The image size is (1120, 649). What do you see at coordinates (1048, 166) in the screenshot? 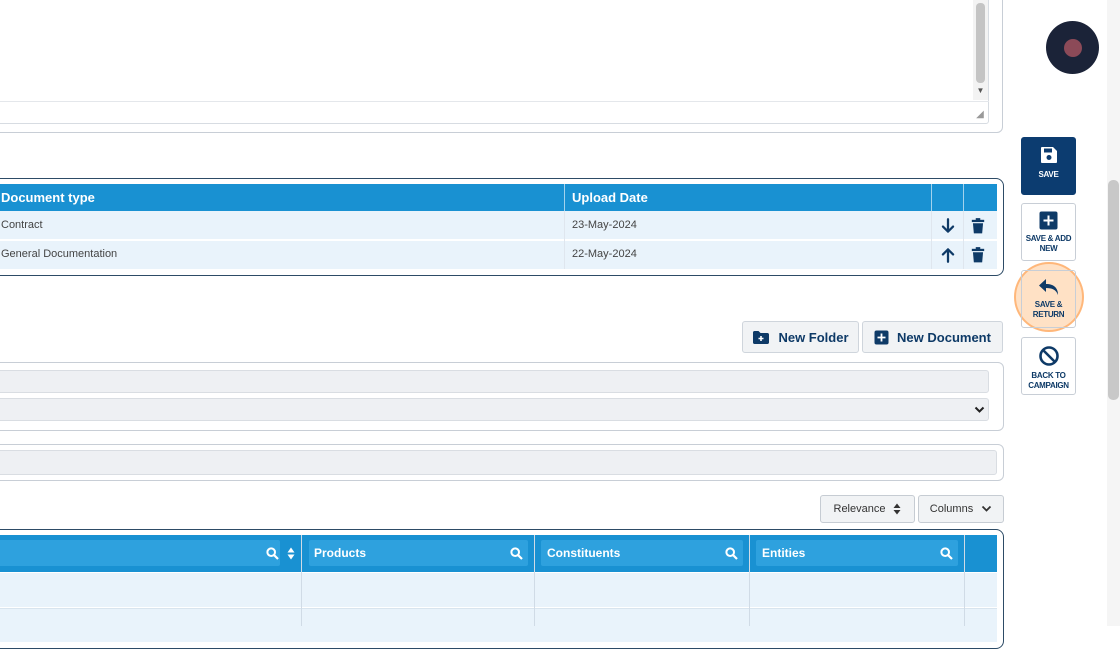
I see `save-button: SAVE` at bounding box center [1048, 166].